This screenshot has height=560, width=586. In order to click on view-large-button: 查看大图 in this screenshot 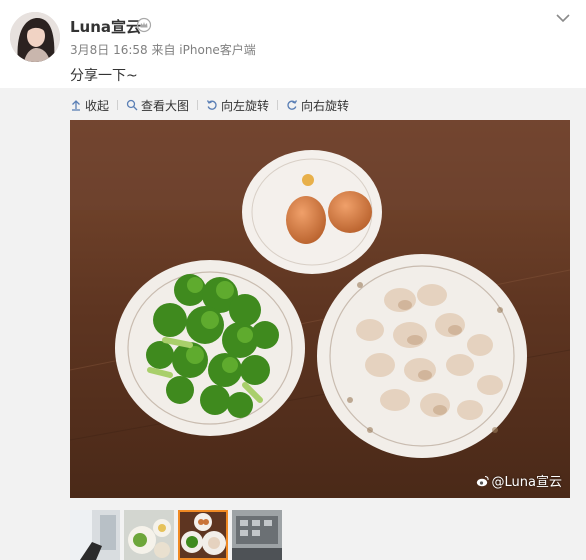, I will do `click(157, 105)`.